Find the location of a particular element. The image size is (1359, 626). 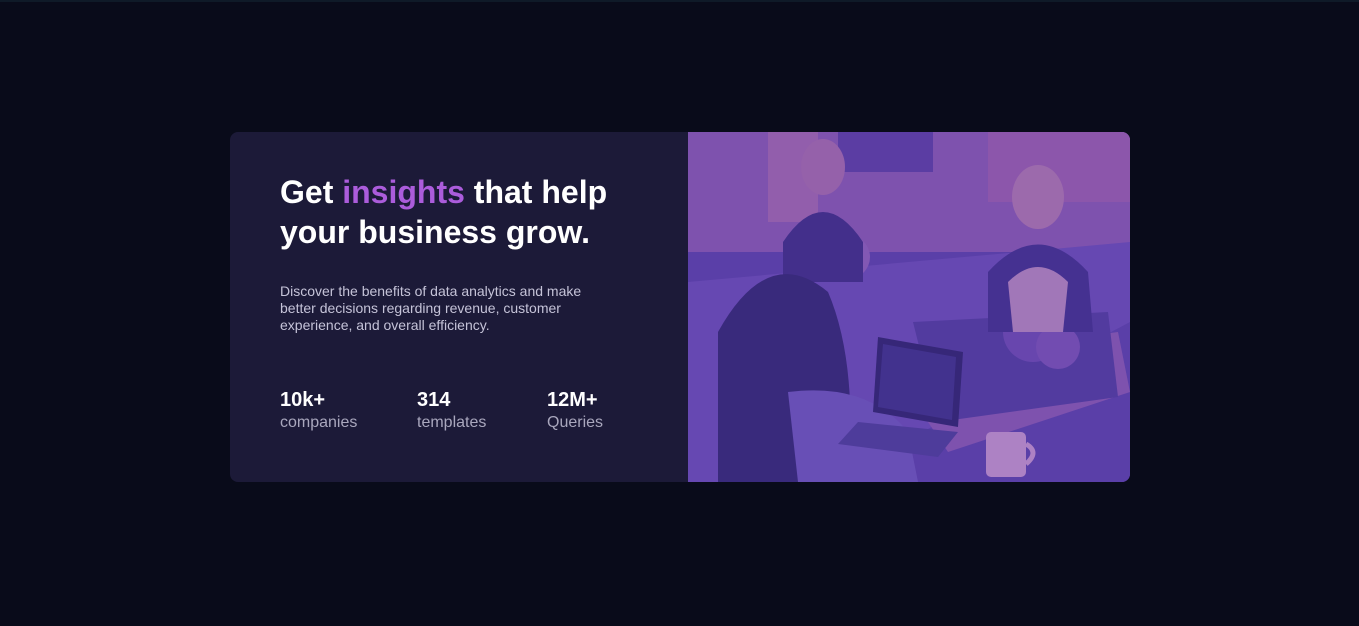

top-divider is located at coordinates (679, 1).